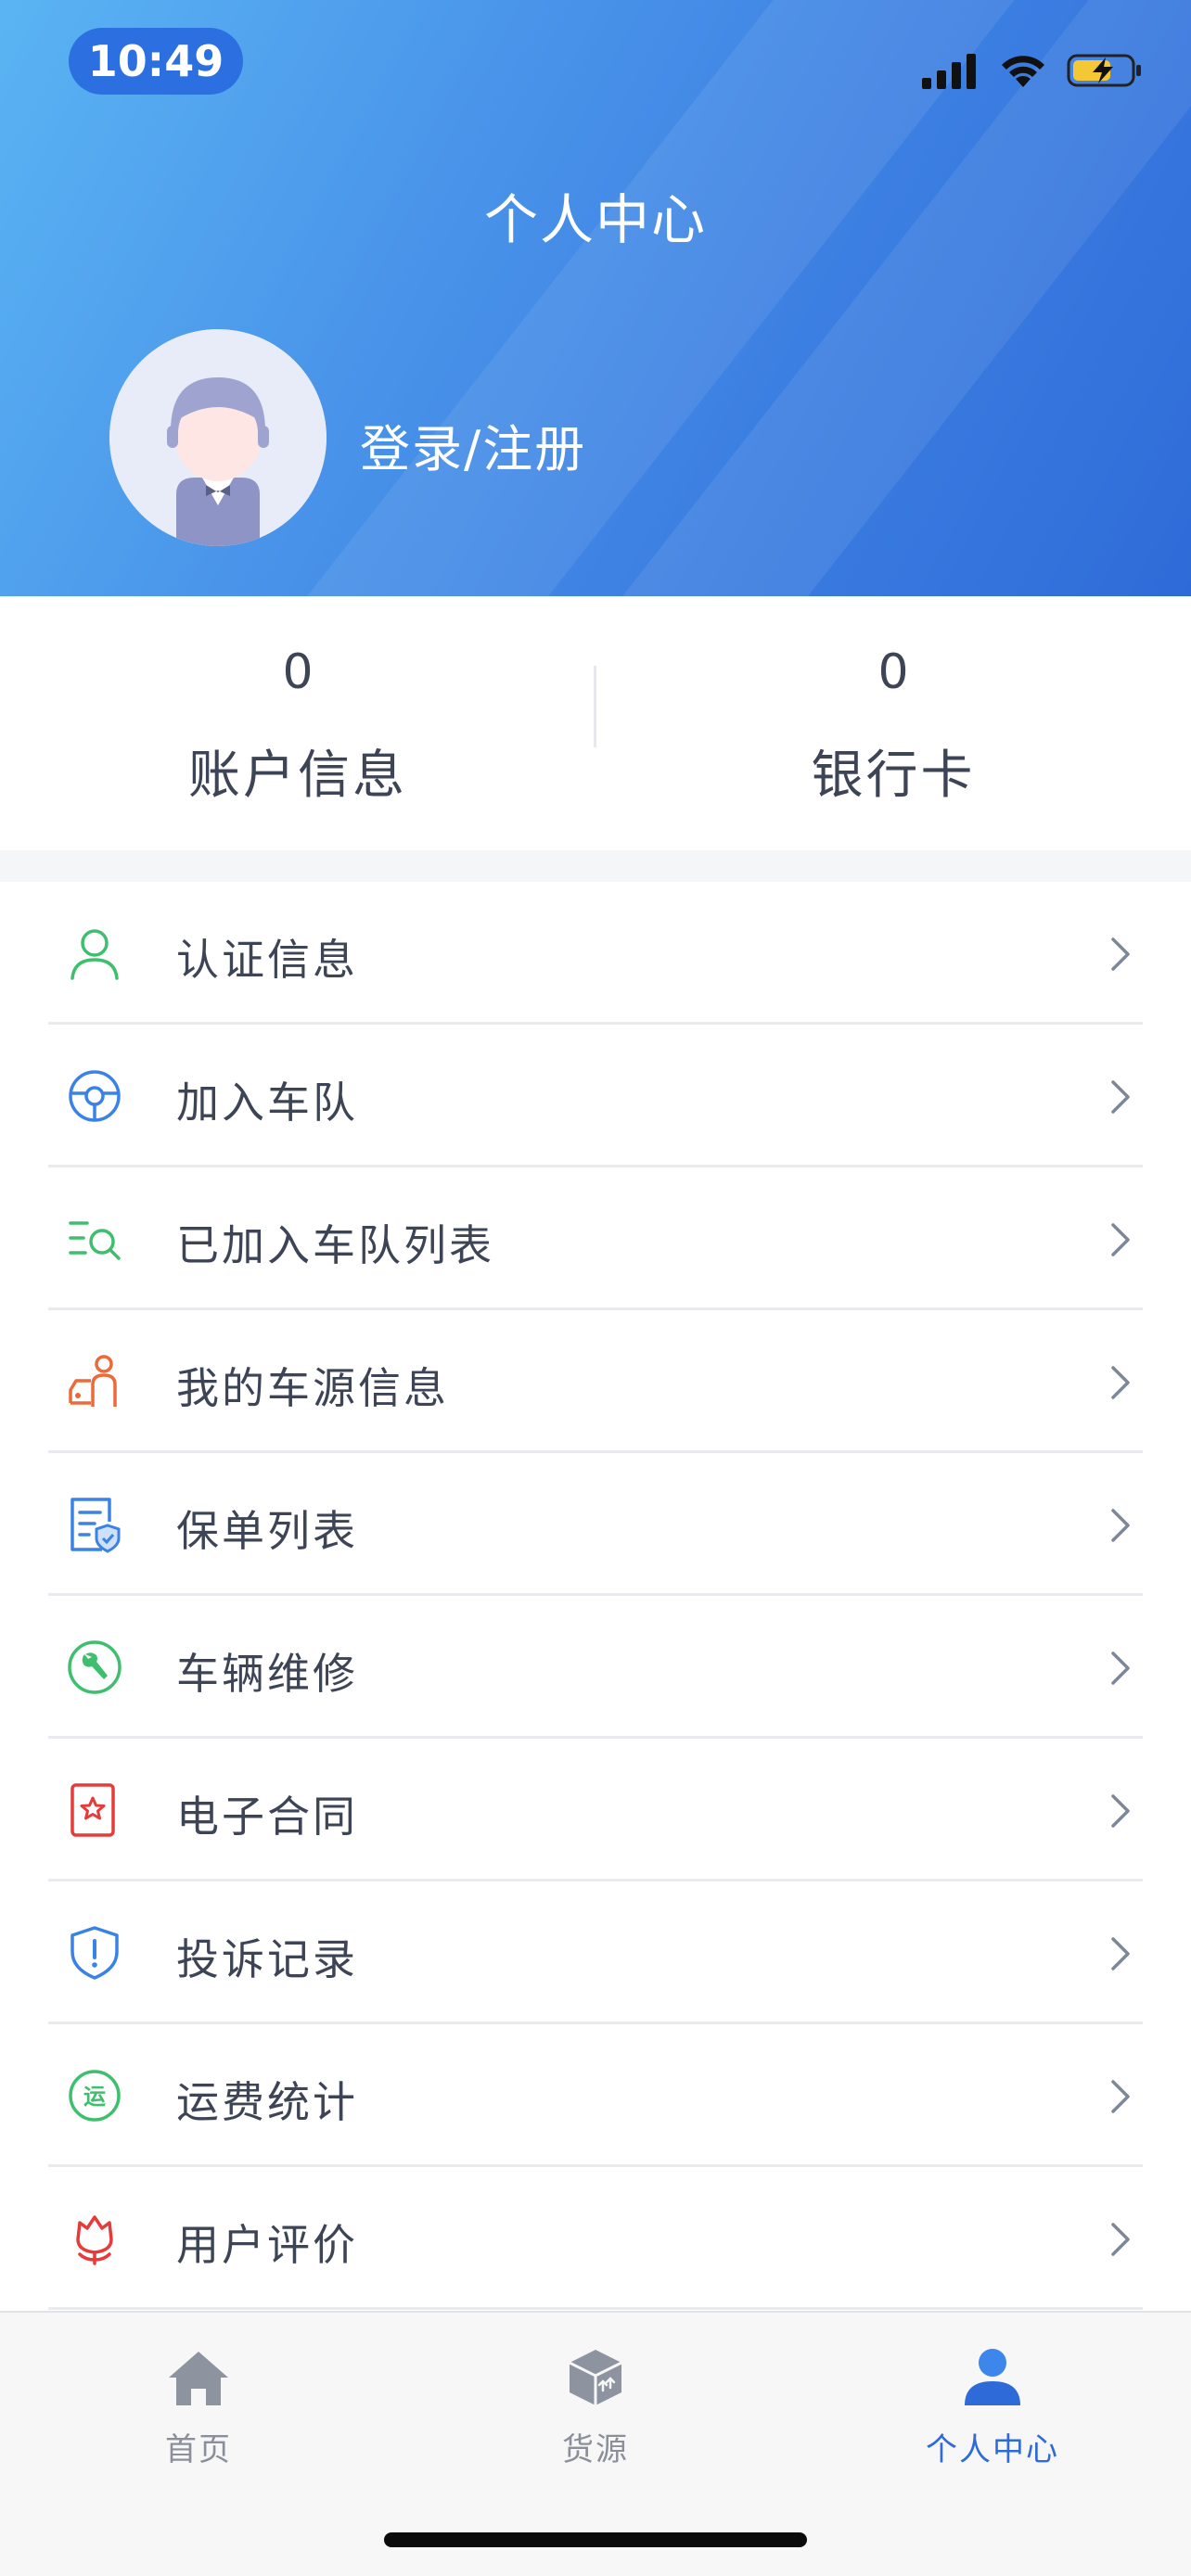 This screenshot has width=1191, height=2576. I want to click on freight-coin-icon: 运, so click(95, 2096).